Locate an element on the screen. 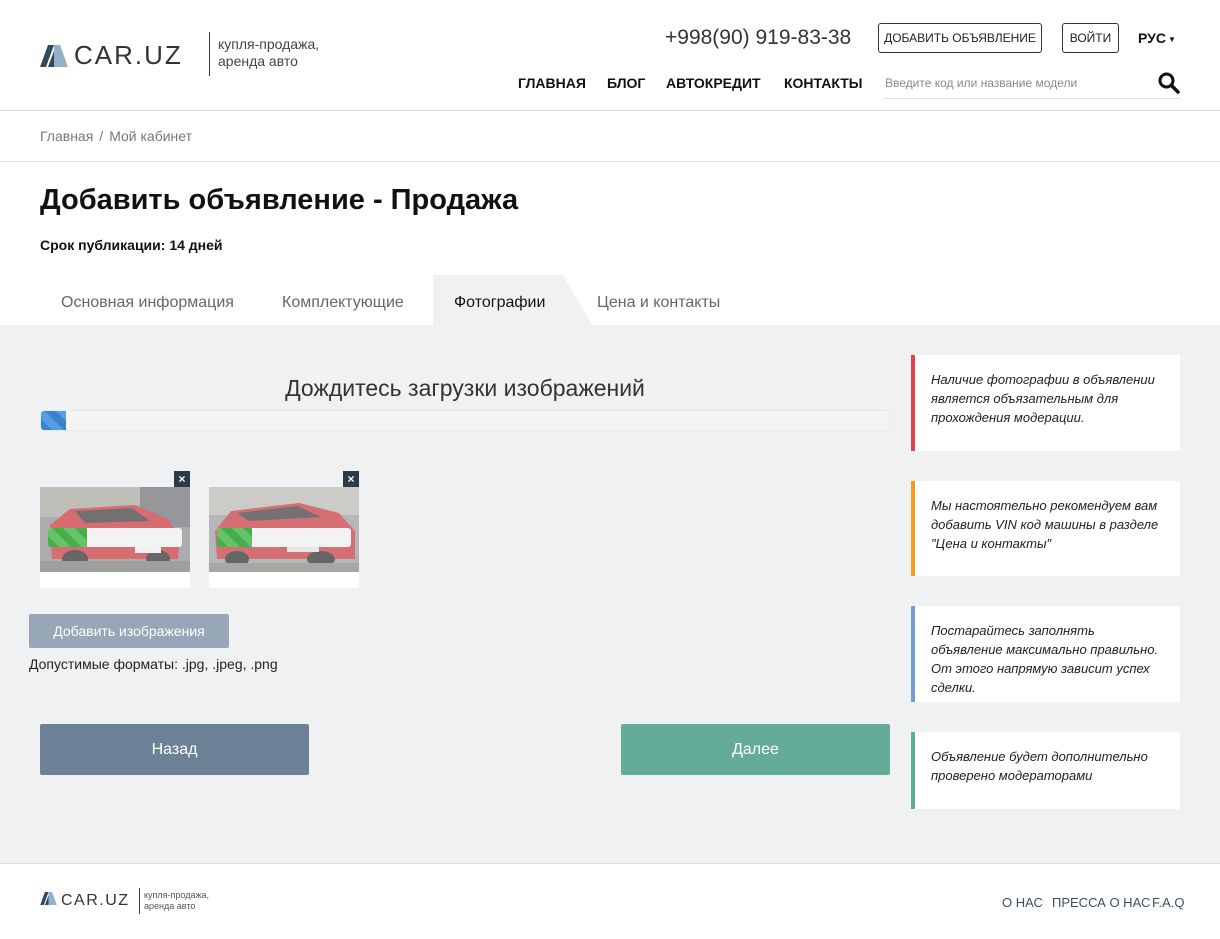 This screenshot has width=1220, height=939. tab-price-contacts: Цена и контакты is located at coordinates (658, 303).